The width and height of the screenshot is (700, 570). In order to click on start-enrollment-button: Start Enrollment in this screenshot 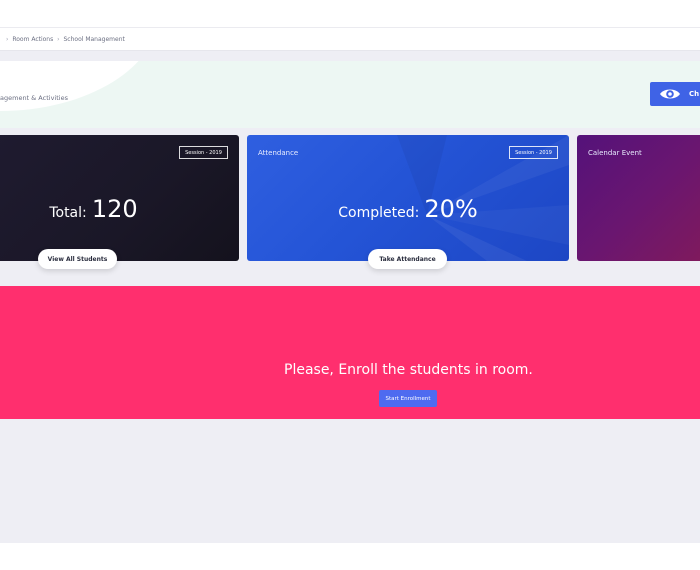, I will do `click(408, 398)`.